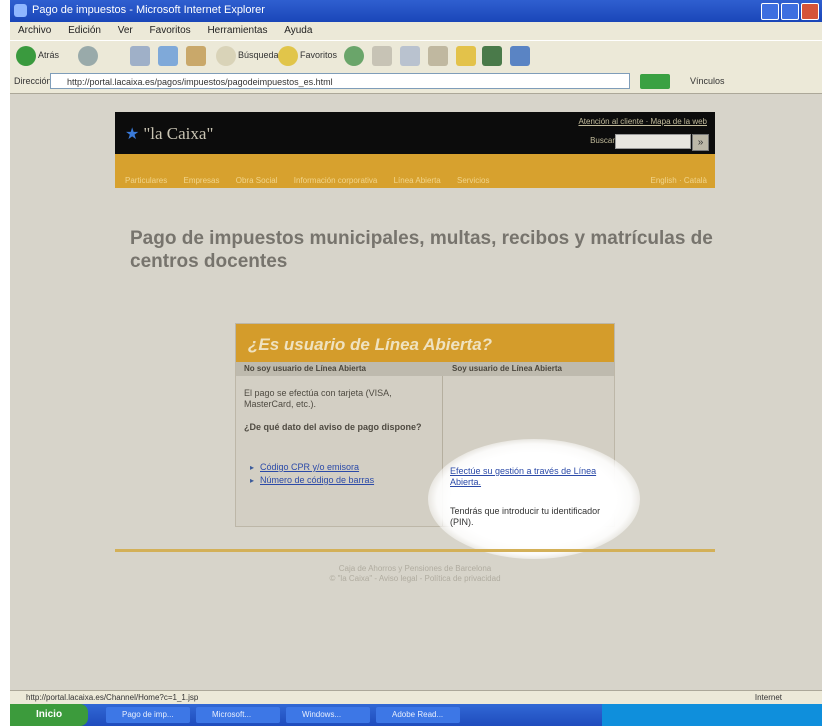 The height and width of the screenshot is (728, 826). I want to click on footer-divider, so click(415, 550).